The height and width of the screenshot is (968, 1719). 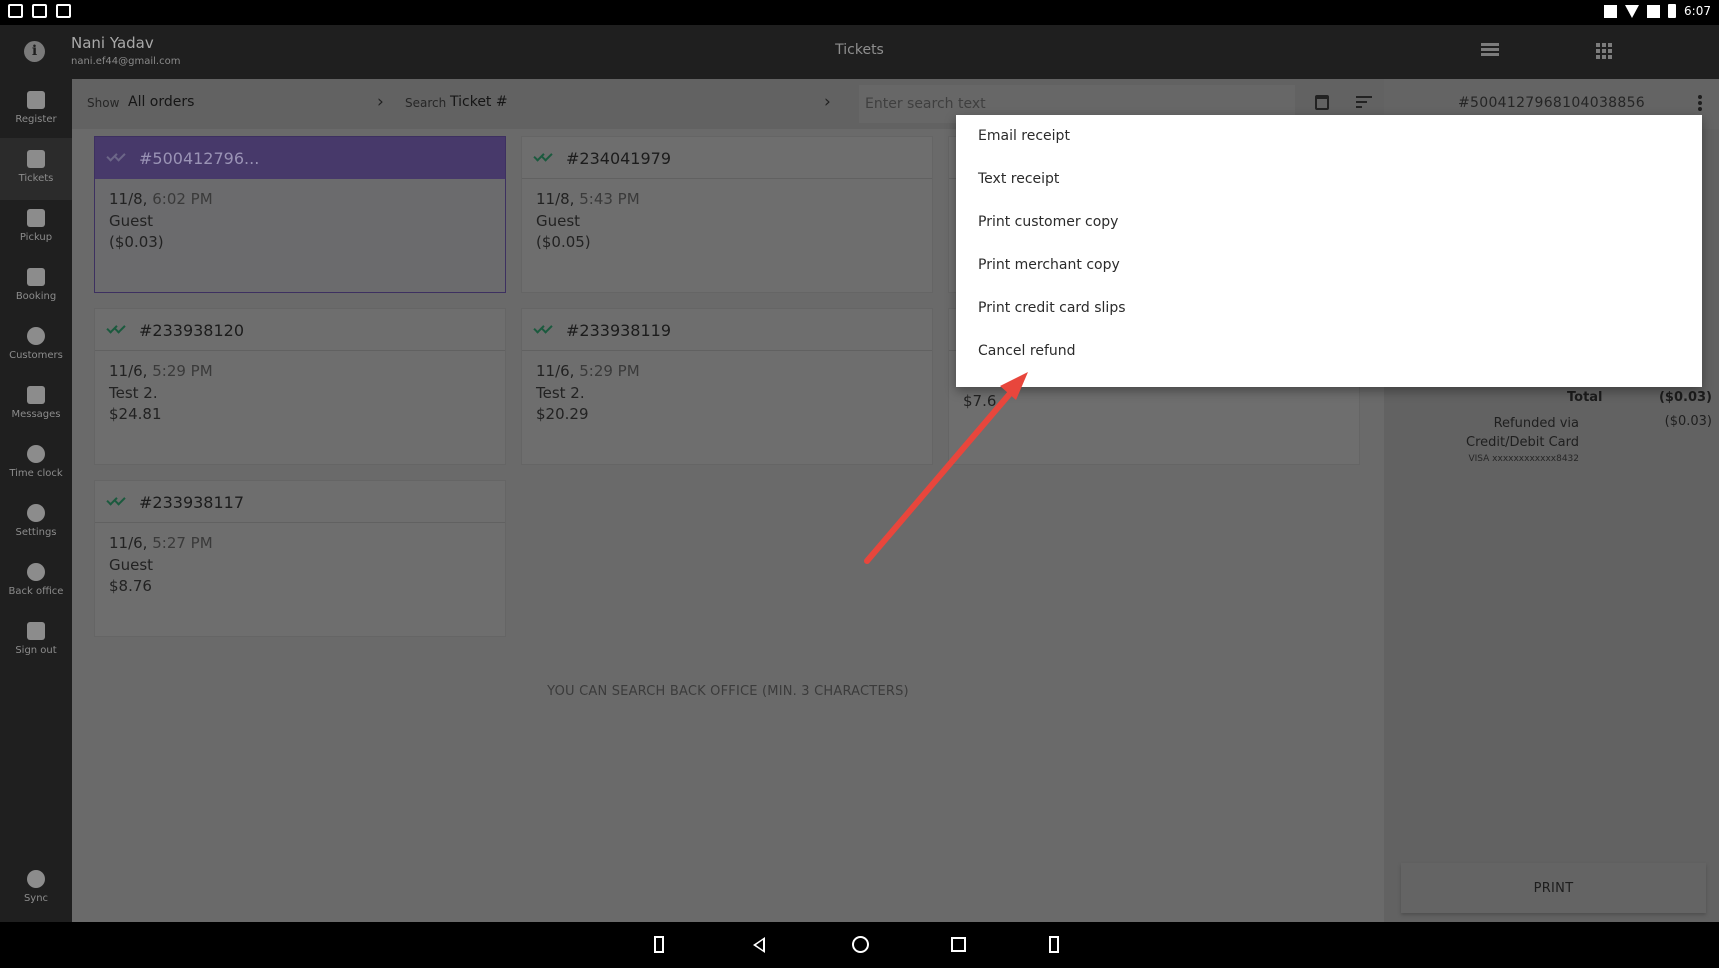 I want to click on home-icon, so click(x=860, y=944).